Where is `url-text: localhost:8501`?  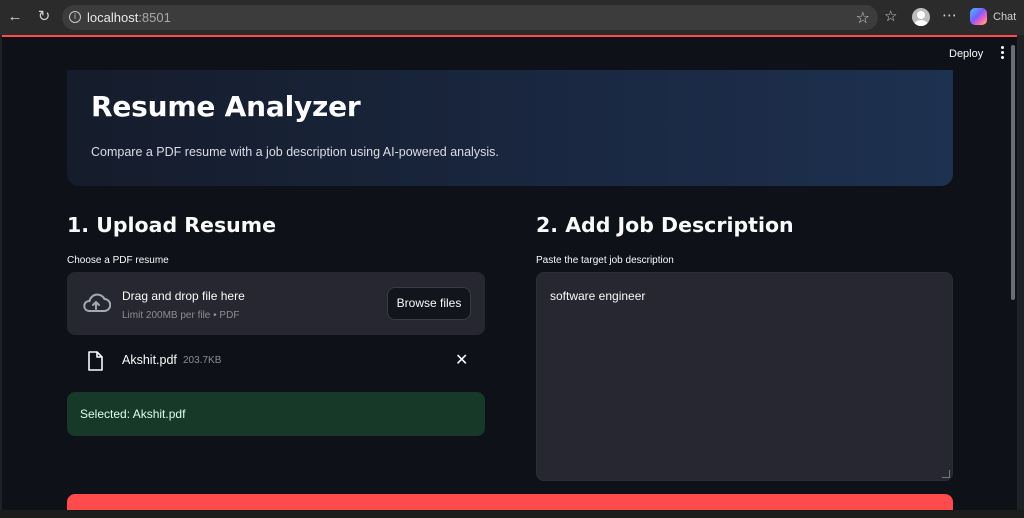
url-text: localhost:8501 is located at coordinates (129, 17).